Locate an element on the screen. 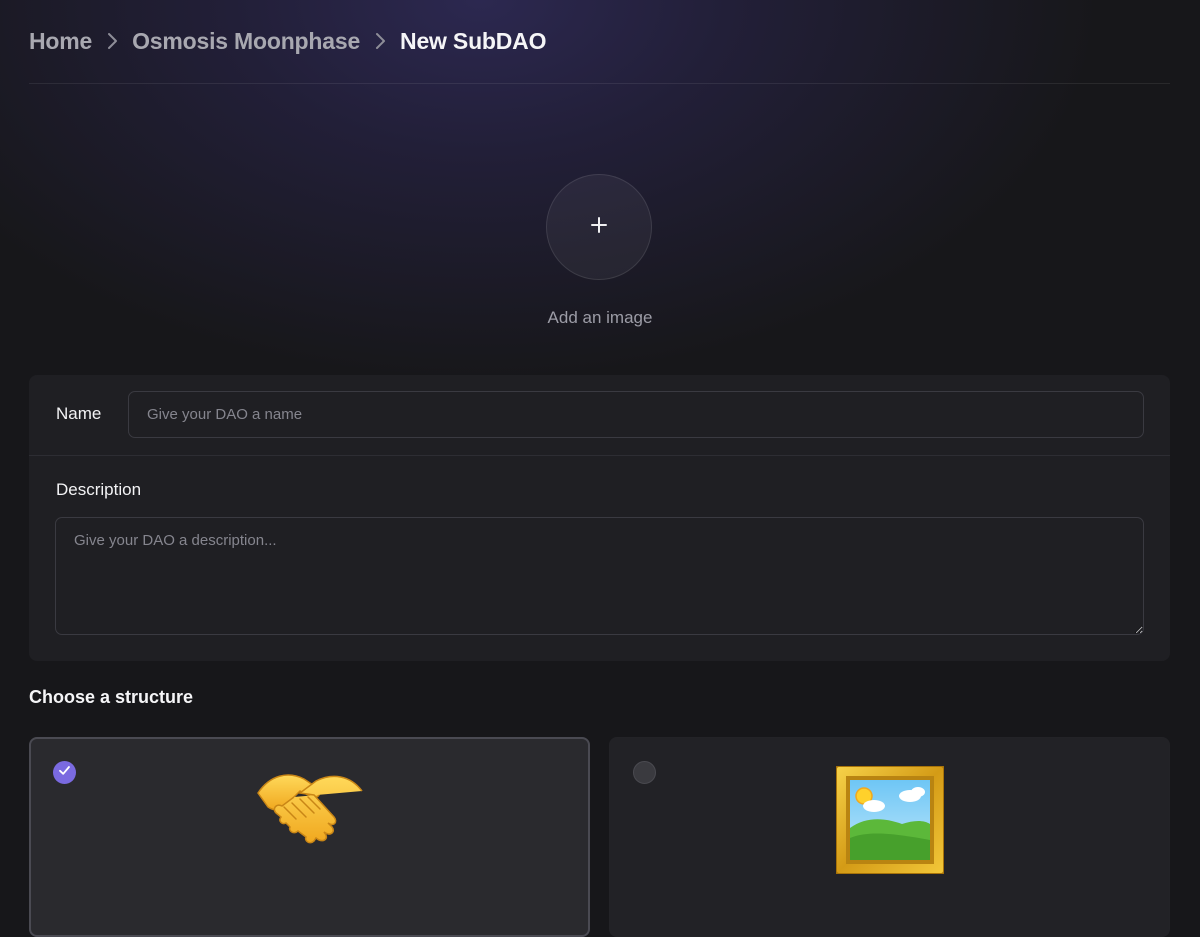  handshake-icon is located at coordinates (310, 809).